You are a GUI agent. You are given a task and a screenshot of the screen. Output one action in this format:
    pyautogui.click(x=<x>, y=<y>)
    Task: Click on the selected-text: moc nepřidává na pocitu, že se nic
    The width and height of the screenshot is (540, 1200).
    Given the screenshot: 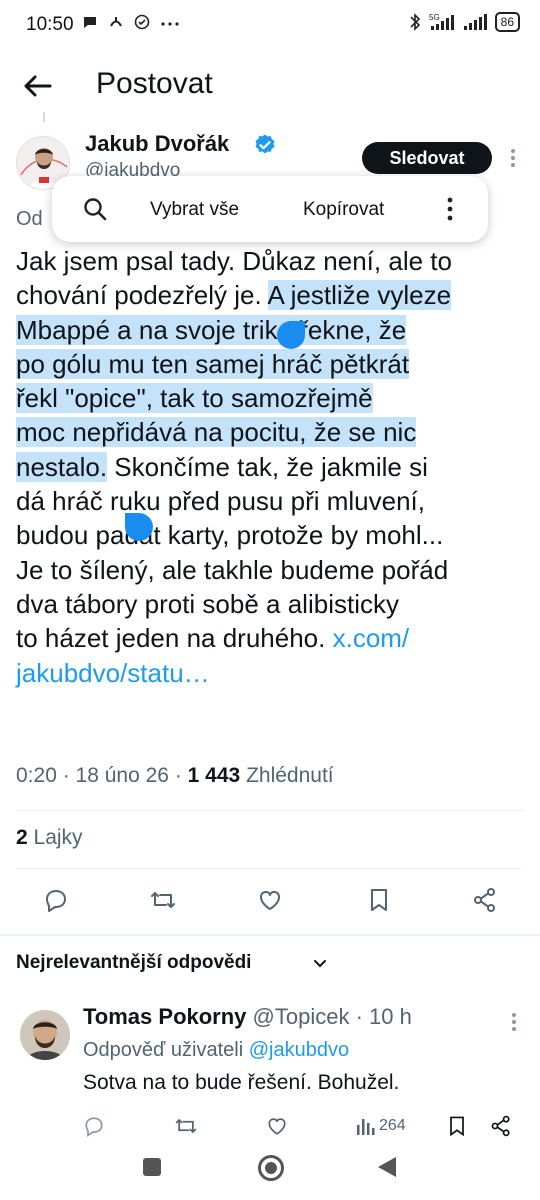 What is the action you would take?
    pyautogui.click(x=216, y=432)
    